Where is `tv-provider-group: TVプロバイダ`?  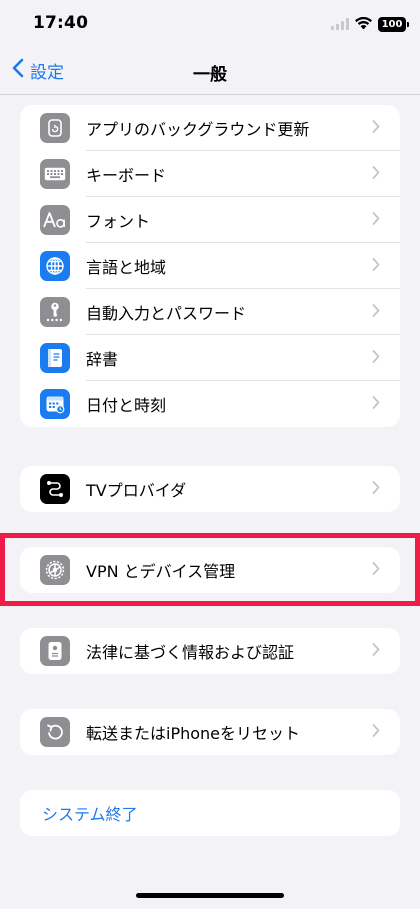 tv-provider-group: TVプロバイダ is located at coordinates (210, 489).